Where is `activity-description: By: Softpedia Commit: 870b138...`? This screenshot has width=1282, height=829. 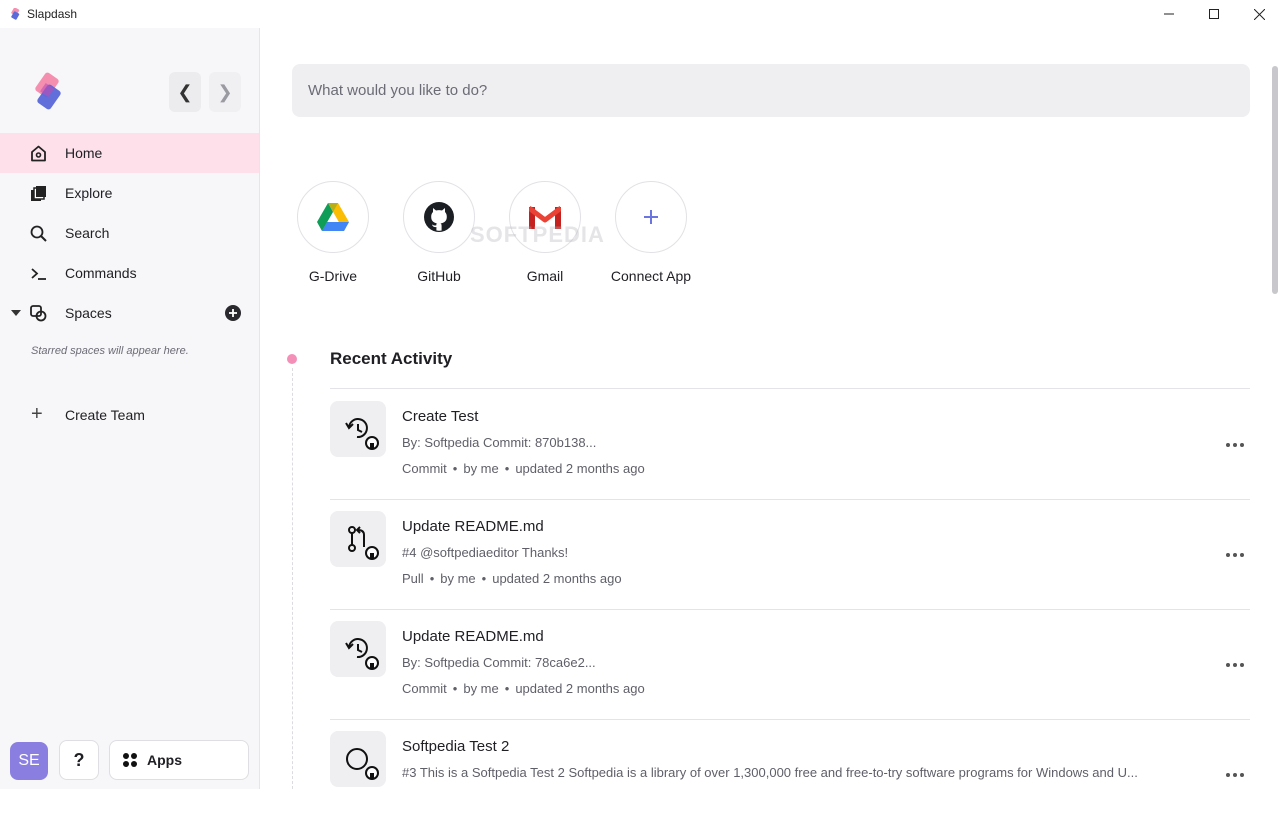
activity-description: By: Softpedia Commit: 870b138... is located at coordinates (499, 442).